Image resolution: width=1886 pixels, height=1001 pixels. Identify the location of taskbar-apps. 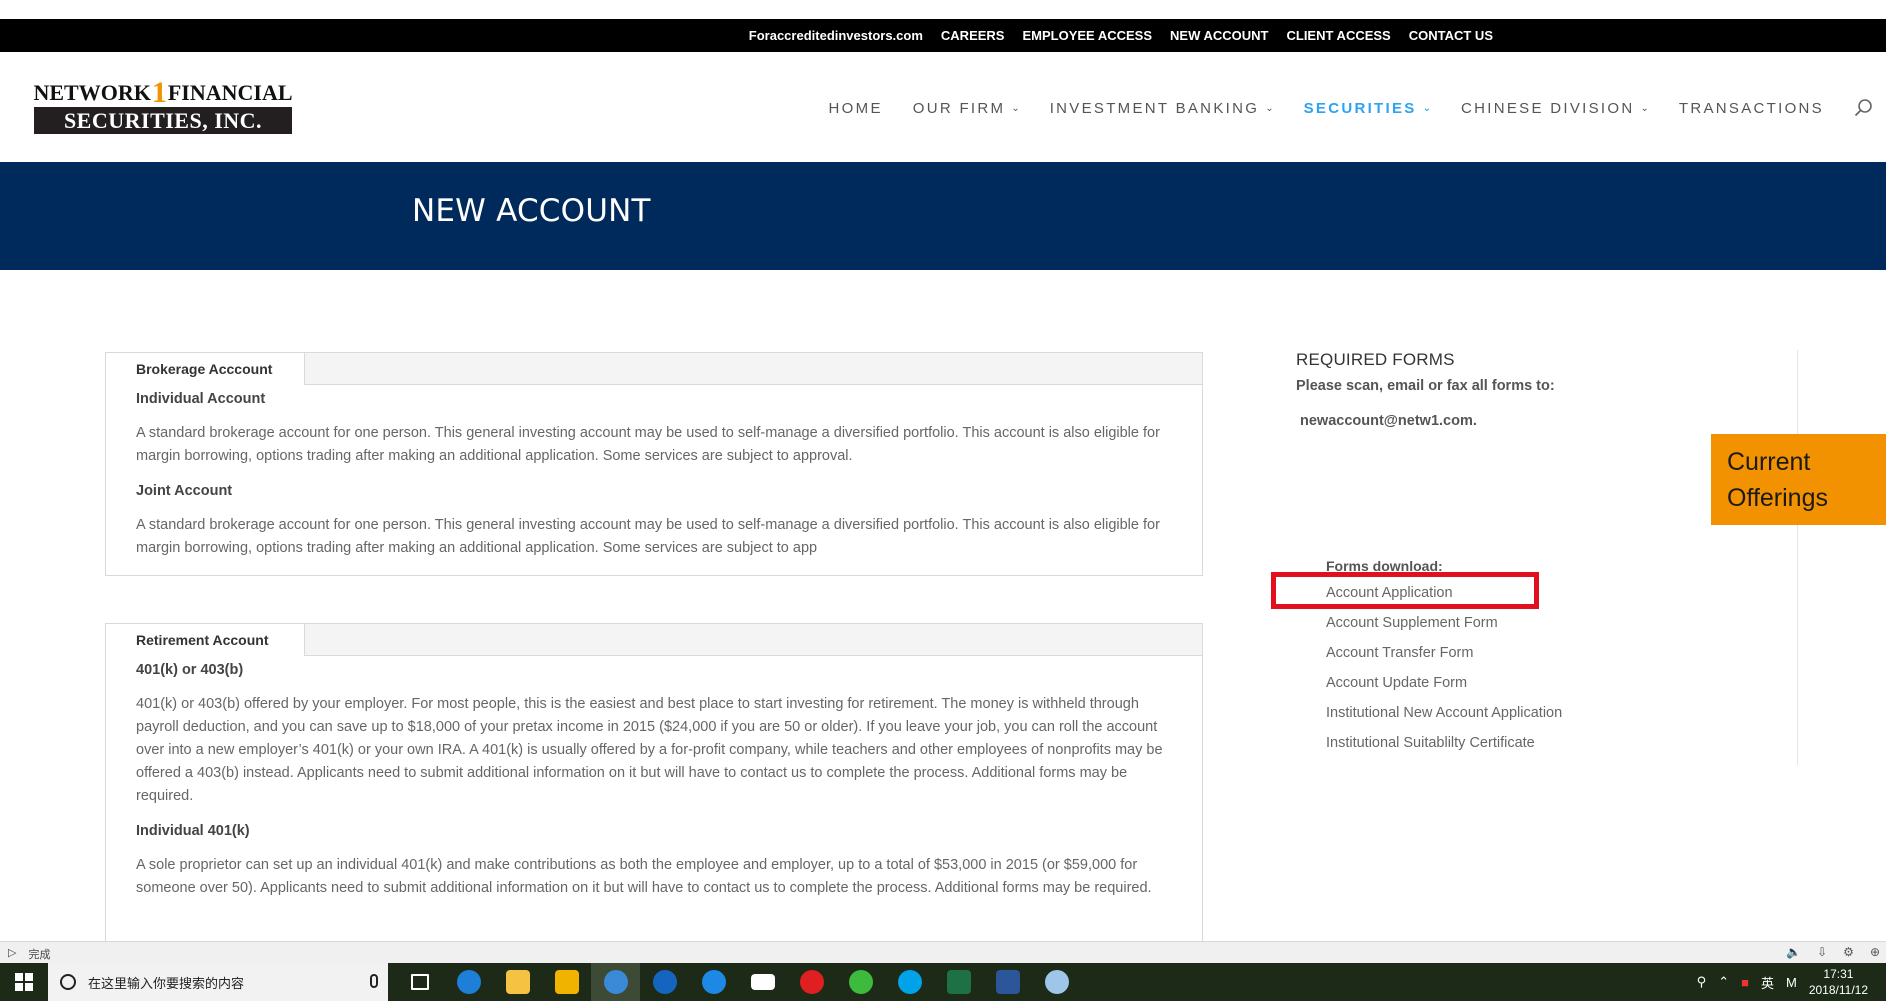
(738, 982).